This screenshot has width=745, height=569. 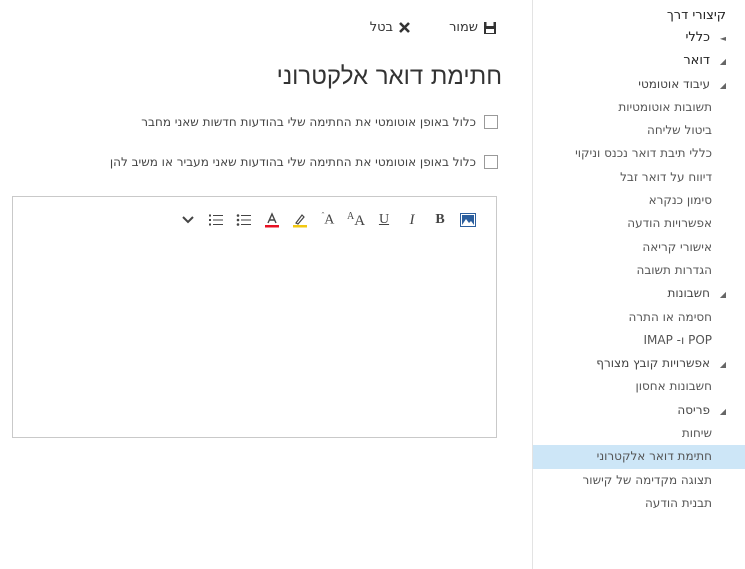 I want to click on numbering-icon, so click(x=216, y=220).